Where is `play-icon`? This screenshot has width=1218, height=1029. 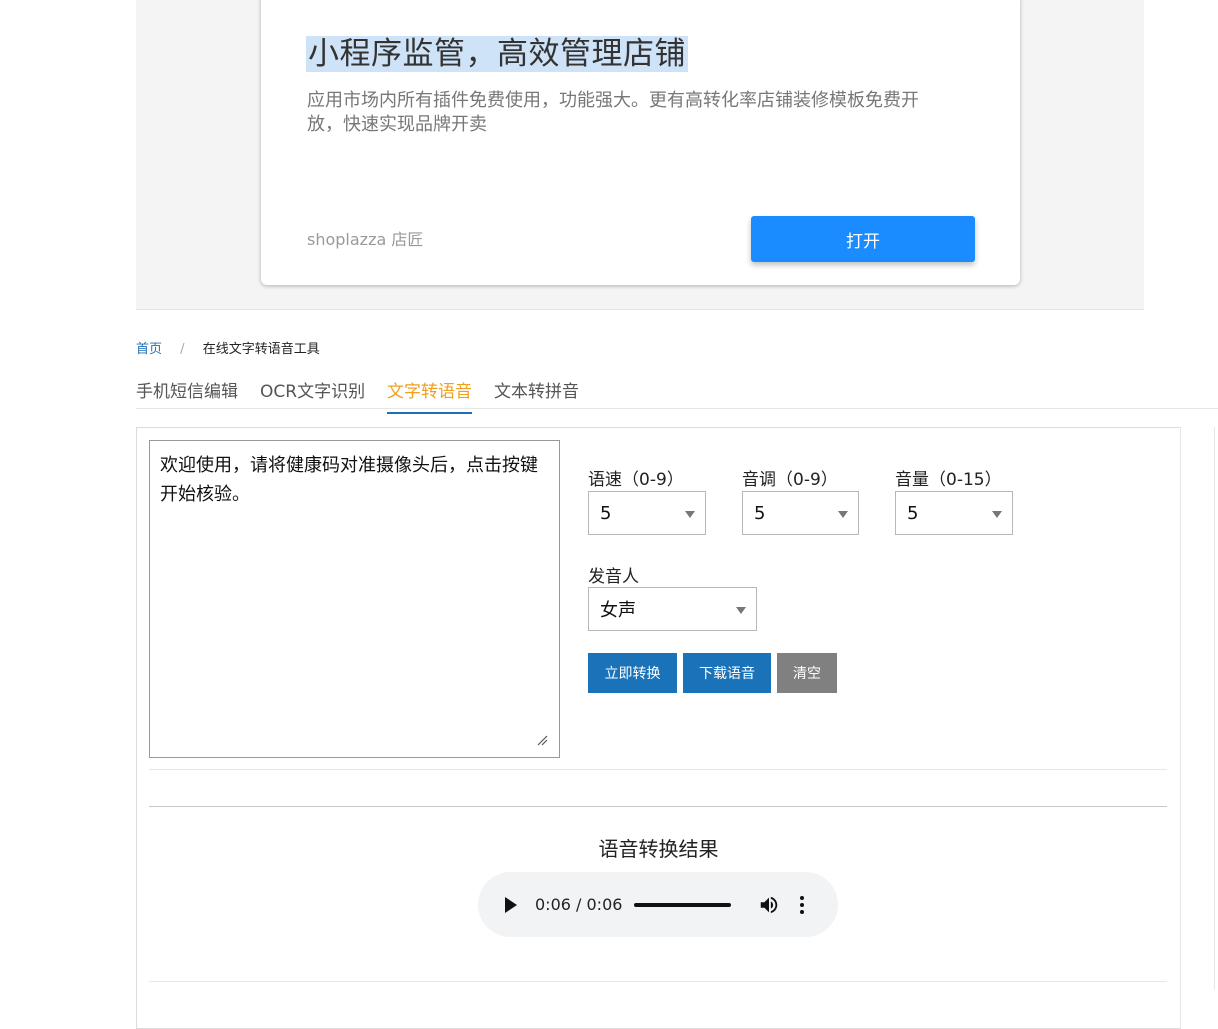
play-icon is located at coordinates (511, 905).